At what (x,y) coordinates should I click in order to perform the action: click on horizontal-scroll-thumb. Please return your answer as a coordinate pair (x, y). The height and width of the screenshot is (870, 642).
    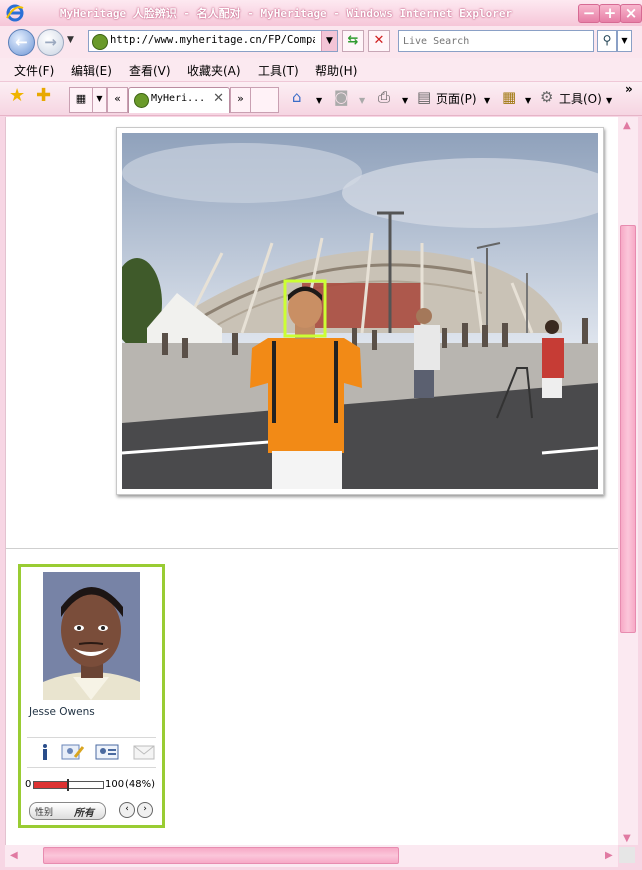
    Looking at the image, I should click on (221, 855).